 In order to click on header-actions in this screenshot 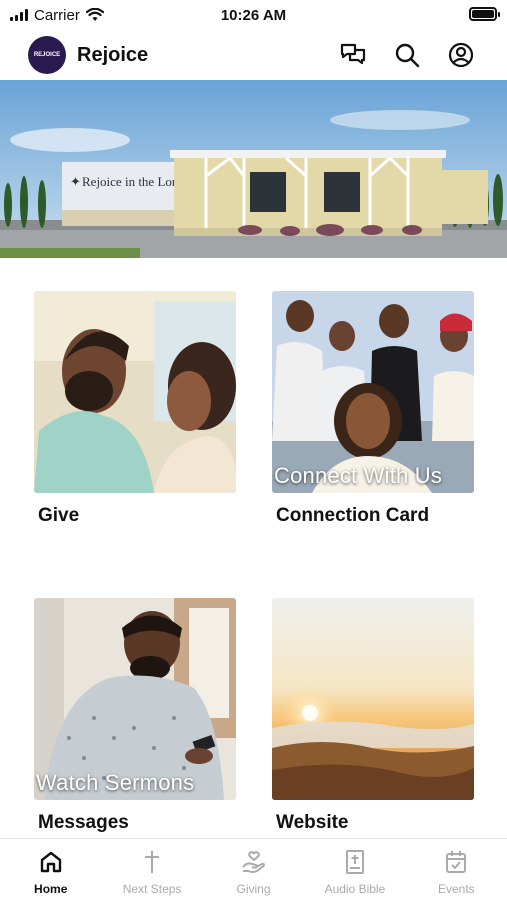, I will do `click(407, 55)`.